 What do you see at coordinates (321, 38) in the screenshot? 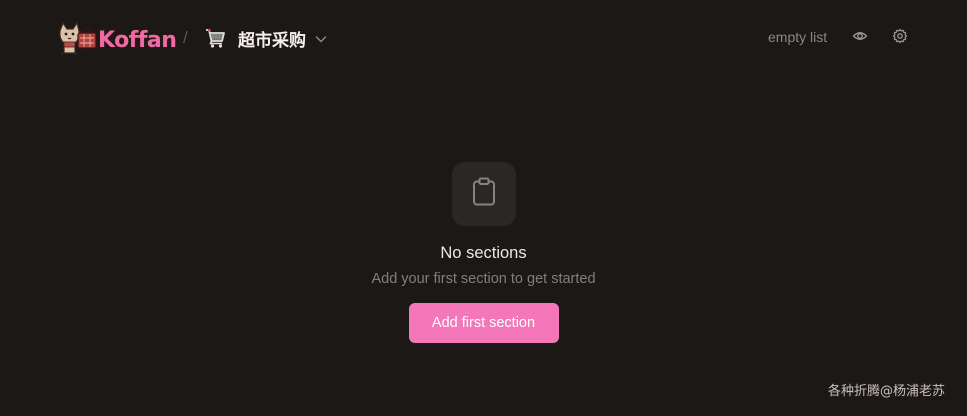
I see `chevron-down-icon` at bounding box center [321, 38].